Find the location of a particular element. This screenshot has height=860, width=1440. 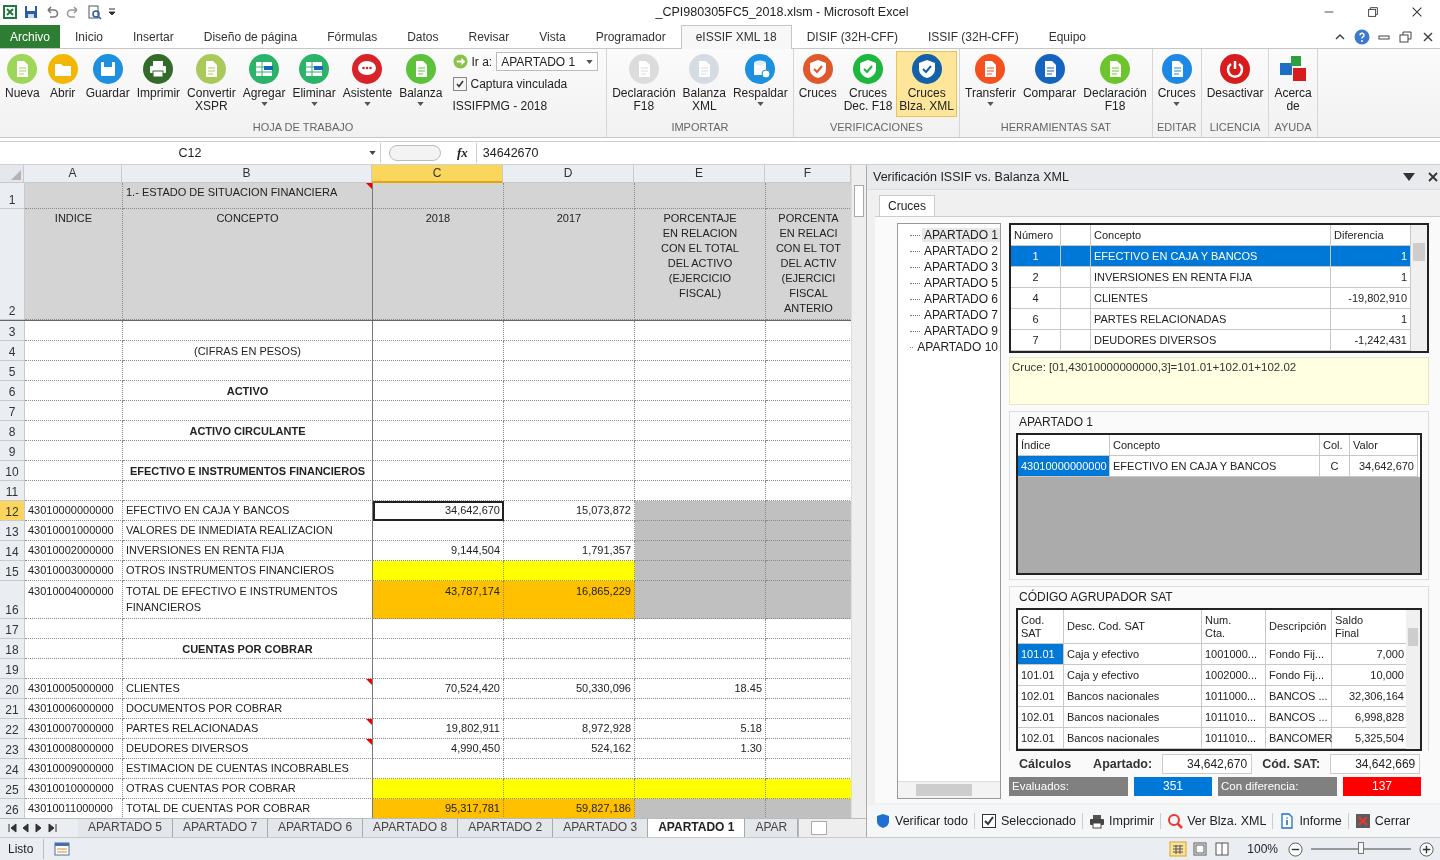

row-header: 6 is located at coordinates (12, 391).